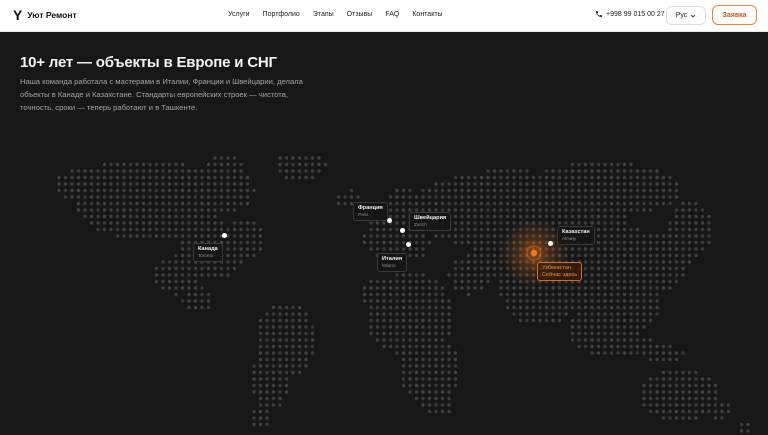  I want to click on nav-link-portfolio: Портфолио, so click(281, 14).